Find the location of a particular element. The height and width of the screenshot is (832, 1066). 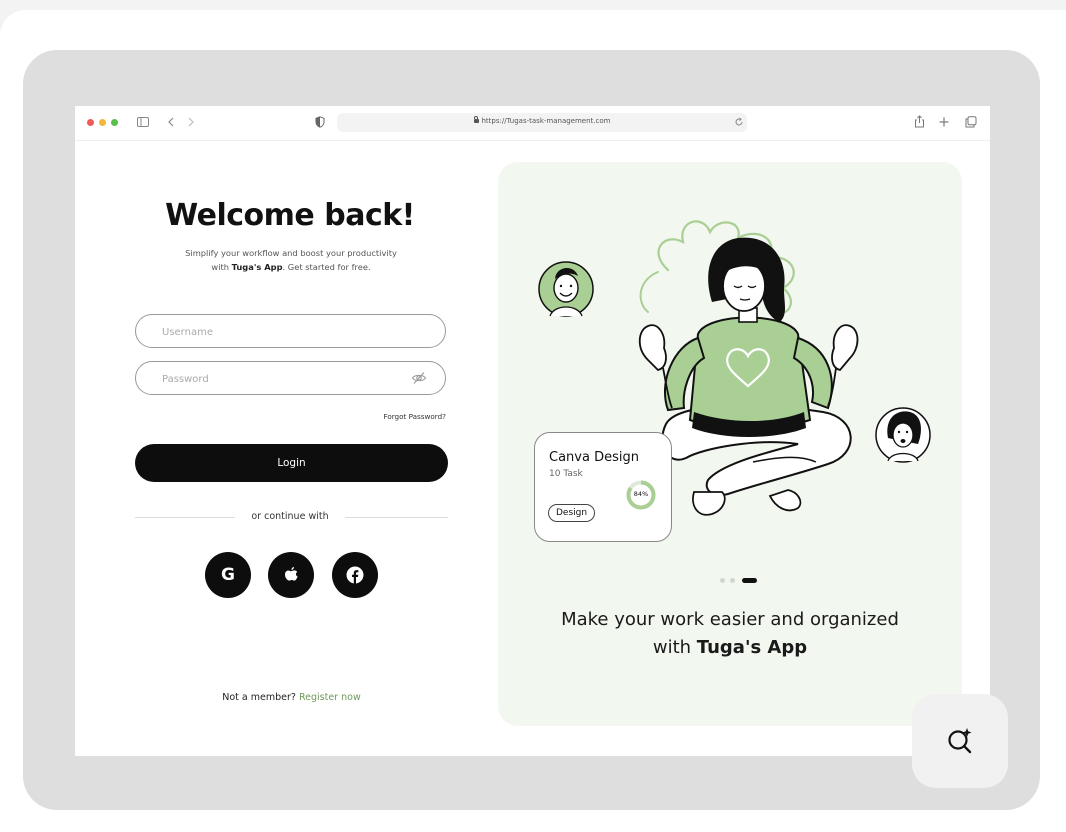

login-button: Login is located at coordinates (291, 463).